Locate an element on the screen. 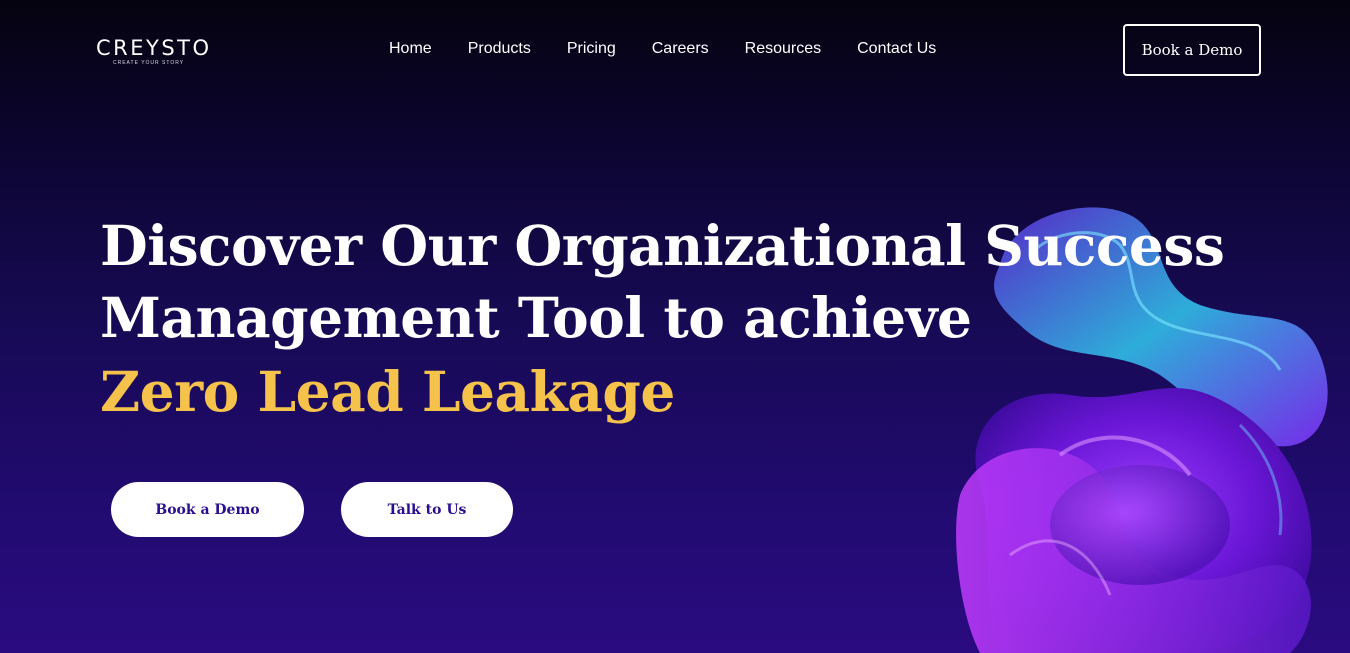 The image size is (1350, 653). brand-logo: CREYSTO CREATE YOUR STORY is located at coordinates (152, 53).